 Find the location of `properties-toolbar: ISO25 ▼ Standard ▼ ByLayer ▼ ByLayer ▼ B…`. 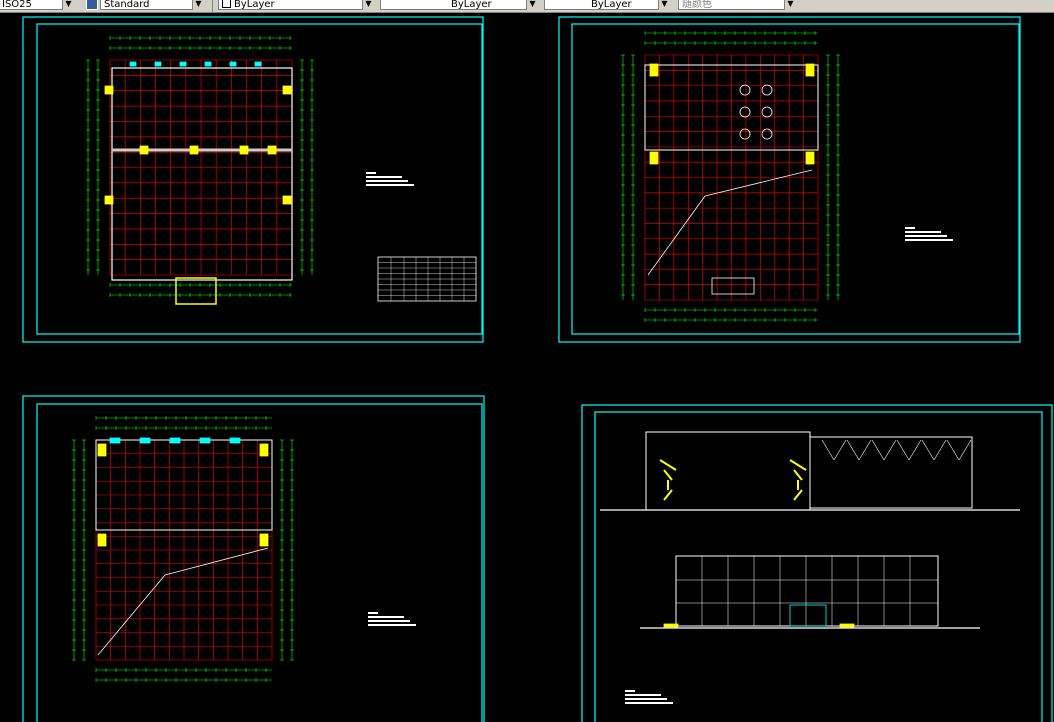

properties-toolbar: ISO25 ▼ Standard ▼ ByLayer ▼ ByLayer ▼ B… is located at coordinates (527, 6).